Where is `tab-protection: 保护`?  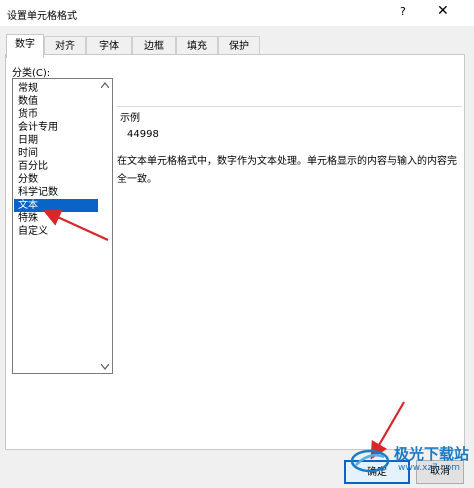
tab-protection: 保护 is located at coordinates (239, 46).